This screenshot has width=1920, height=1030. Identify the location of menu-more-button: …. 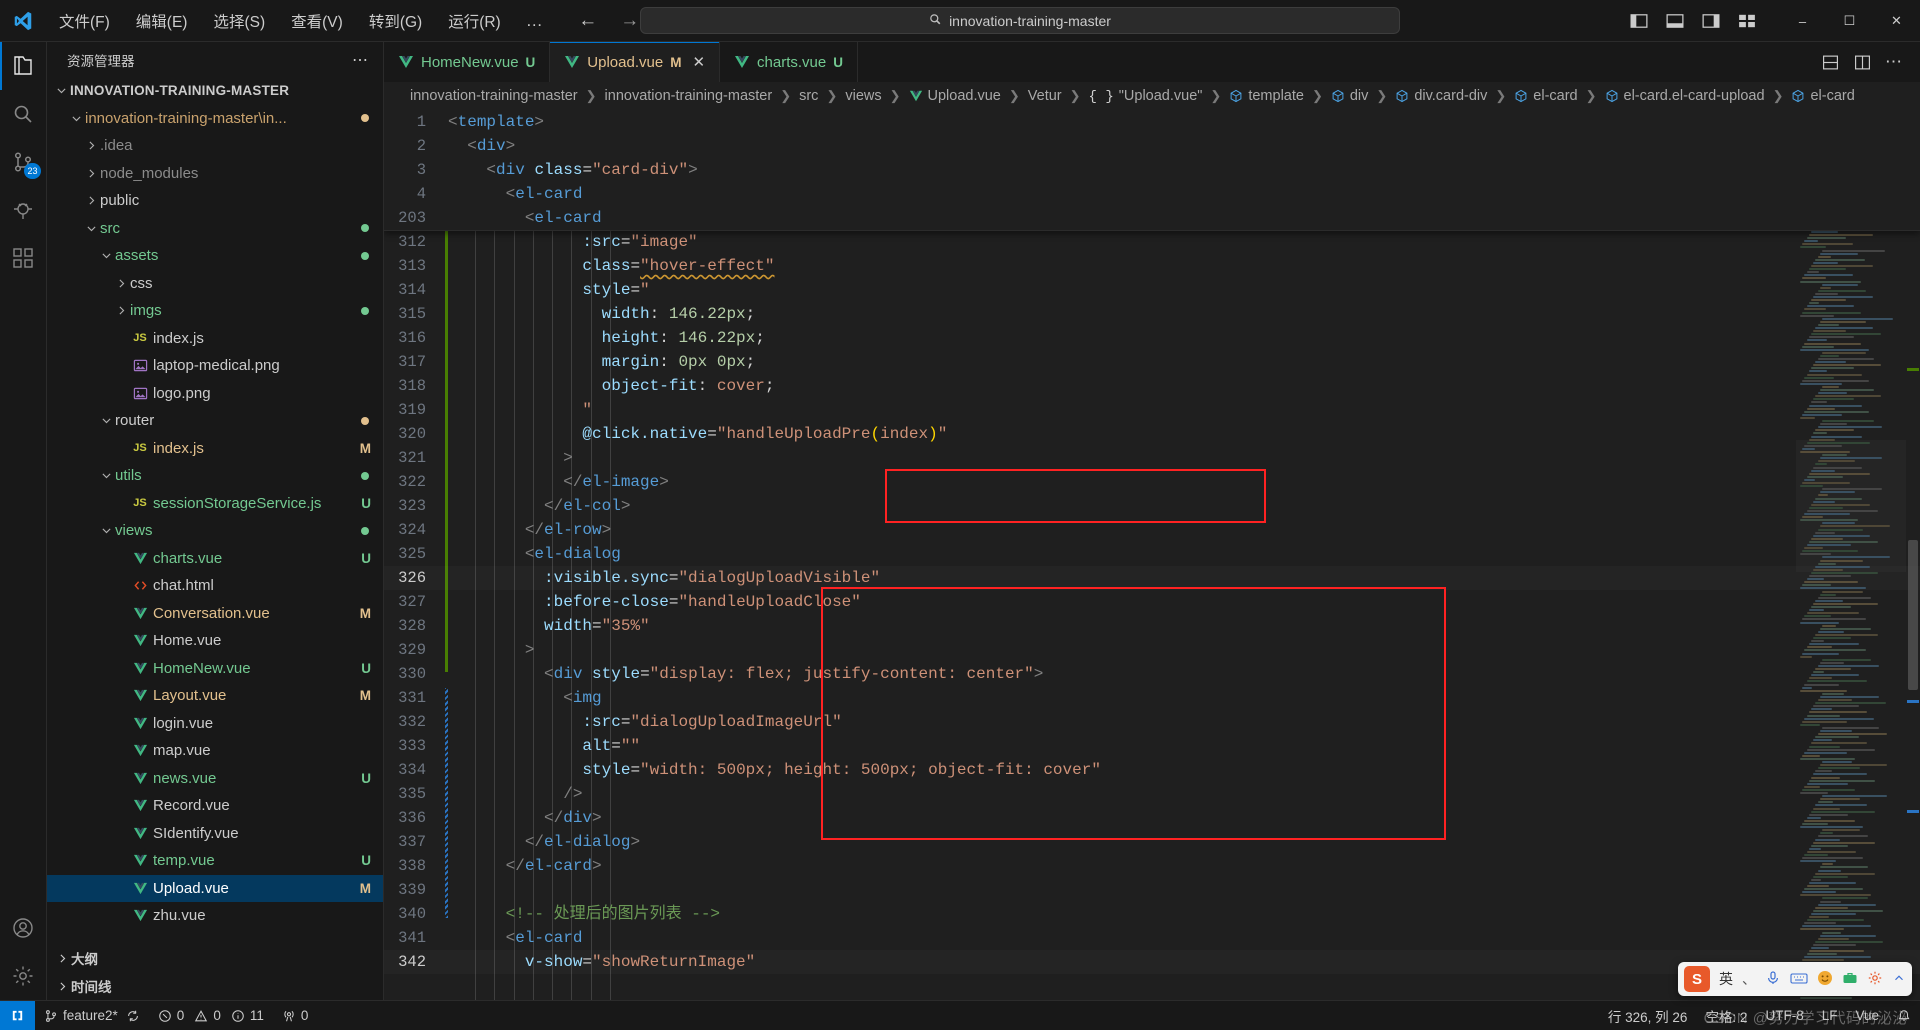
(535, 21).